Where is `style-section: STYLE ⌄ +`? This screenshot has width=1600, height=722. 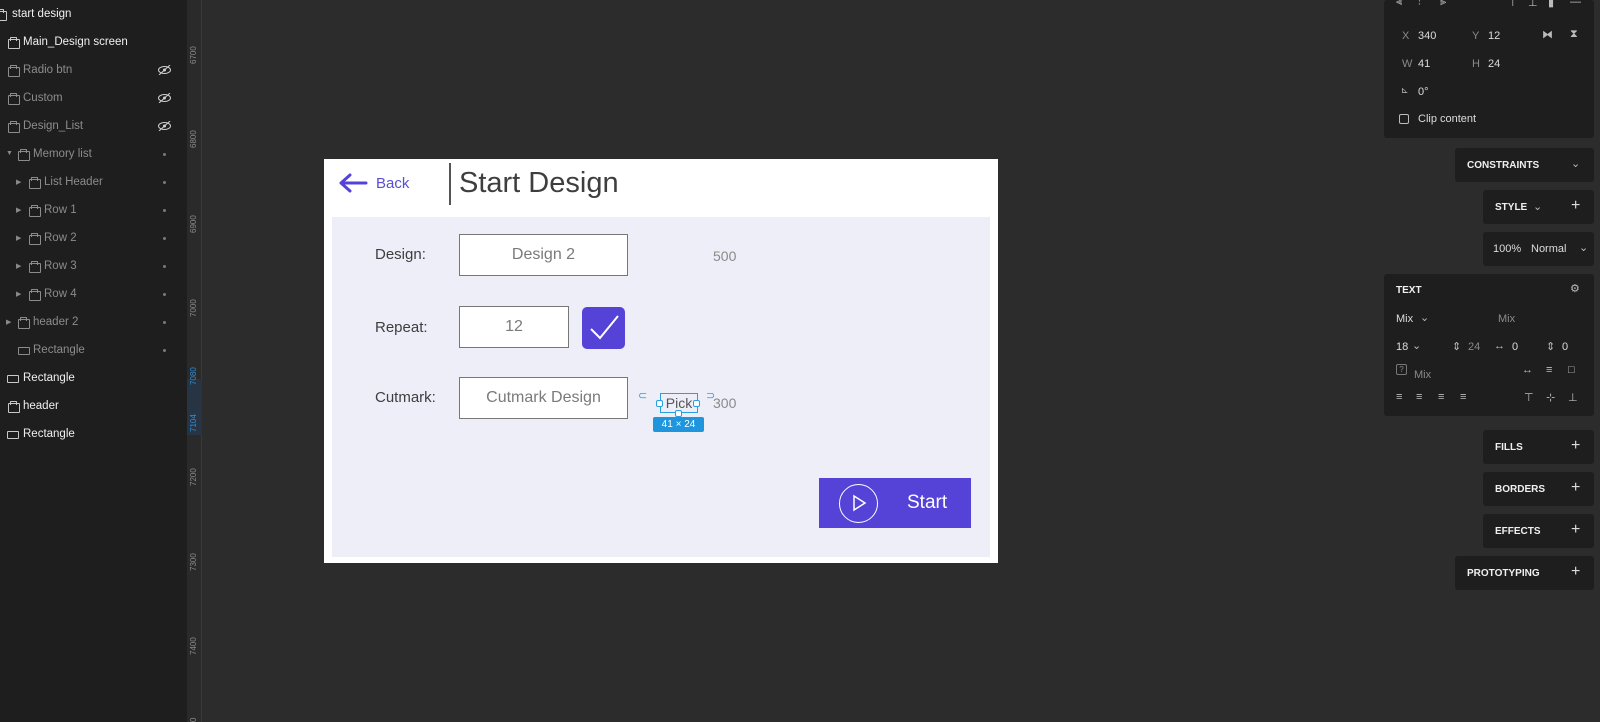 style-section: STYLE ⌄ + is located at coordinates (1538, 207).